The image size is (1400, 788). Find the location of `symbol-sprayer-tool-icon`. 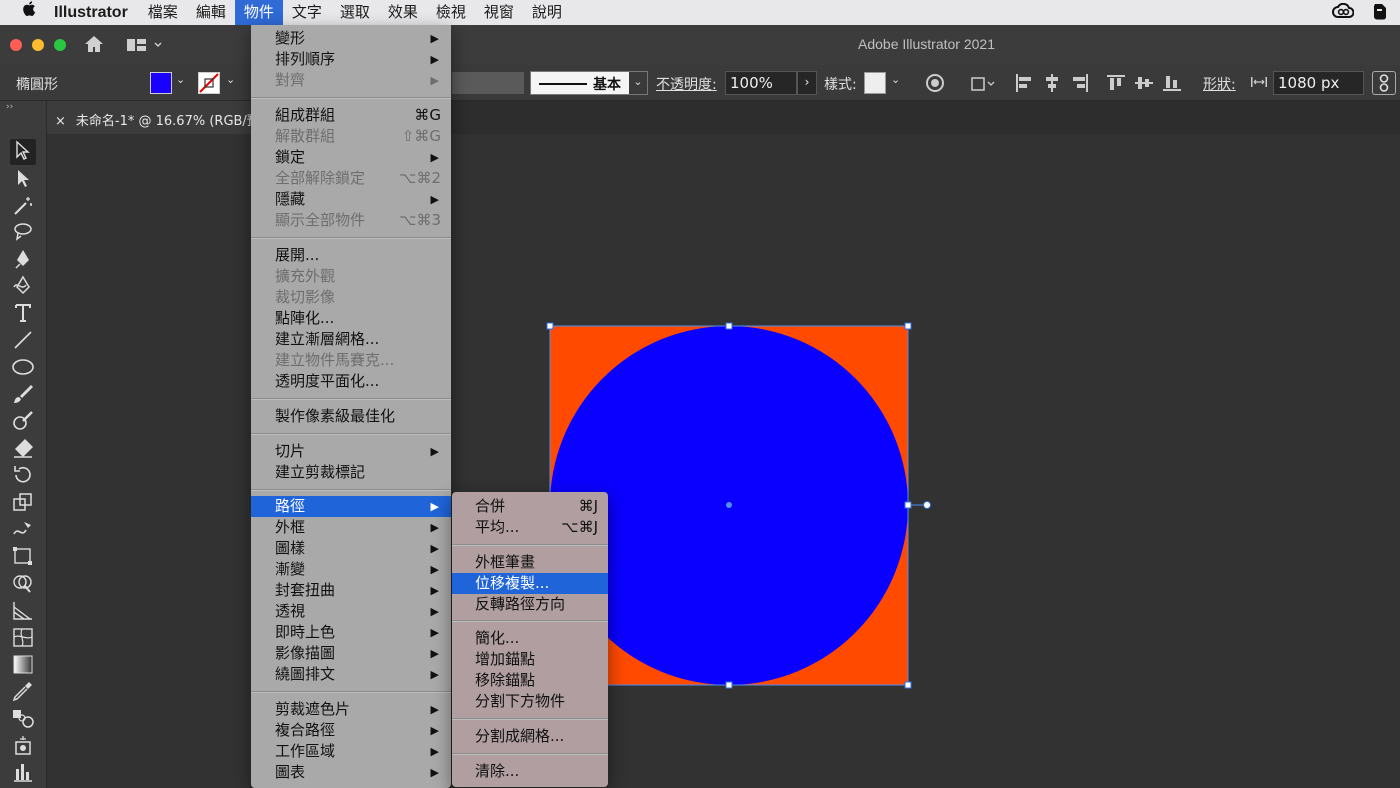

symbol-sprayer-tool-icon is located at coordinates (23, 745).